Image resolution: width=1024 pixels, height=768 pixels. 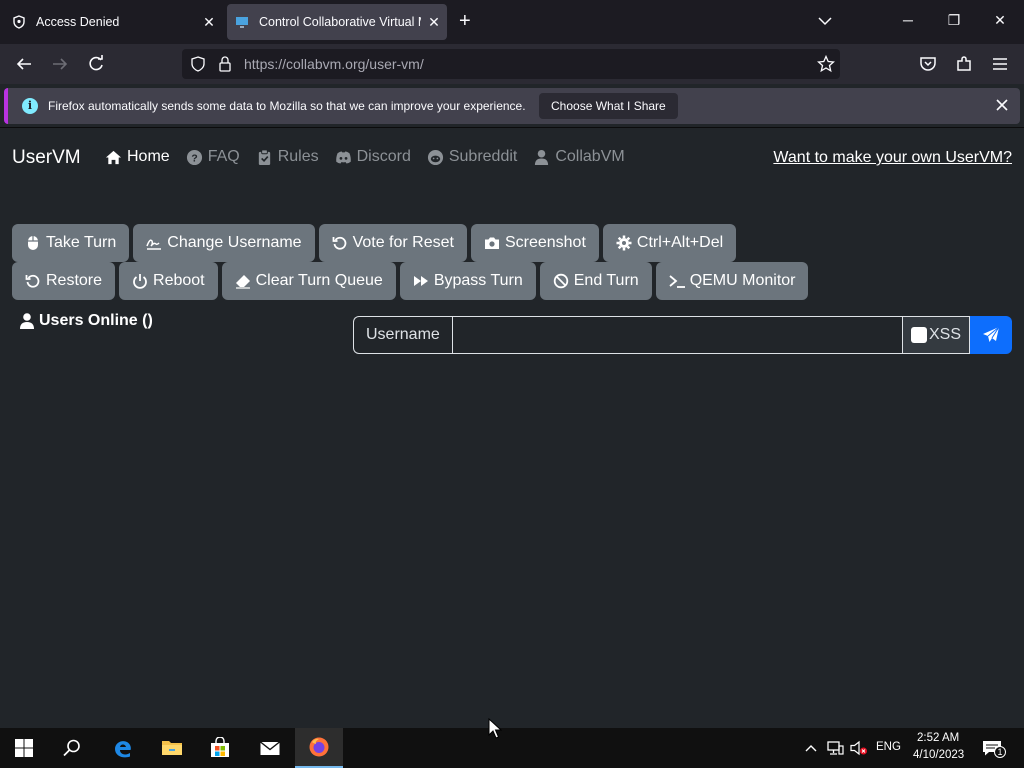 What do you see at coordinates (606, 280) in the screenshot?
I see `button-label: End Turn` at bounding box center [606, 280].